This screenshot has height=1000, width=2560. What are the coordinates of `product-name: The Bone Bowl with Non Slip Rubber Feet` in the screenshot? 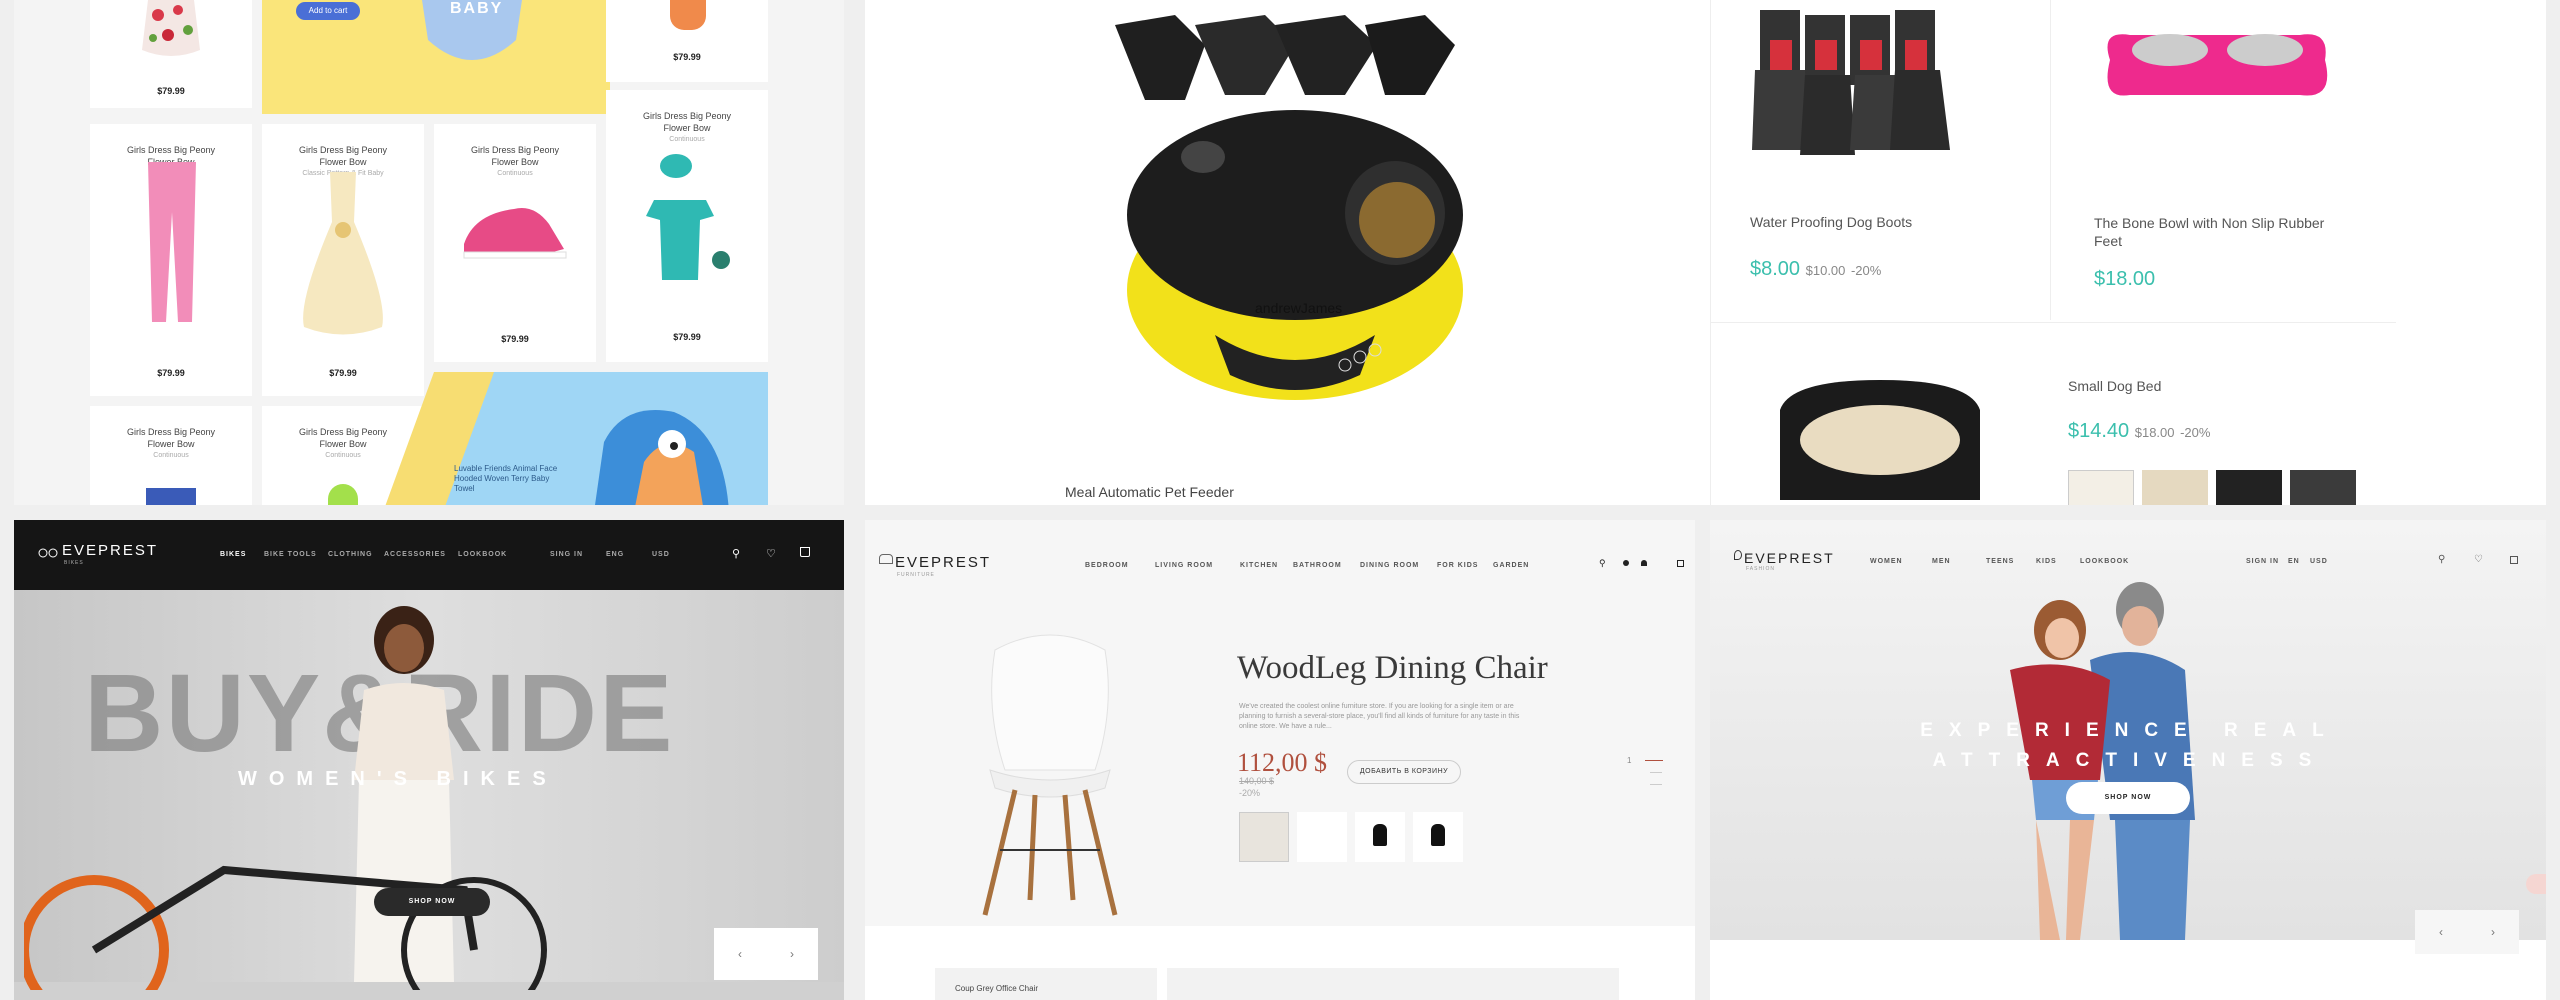 It's located at (2224, 232).